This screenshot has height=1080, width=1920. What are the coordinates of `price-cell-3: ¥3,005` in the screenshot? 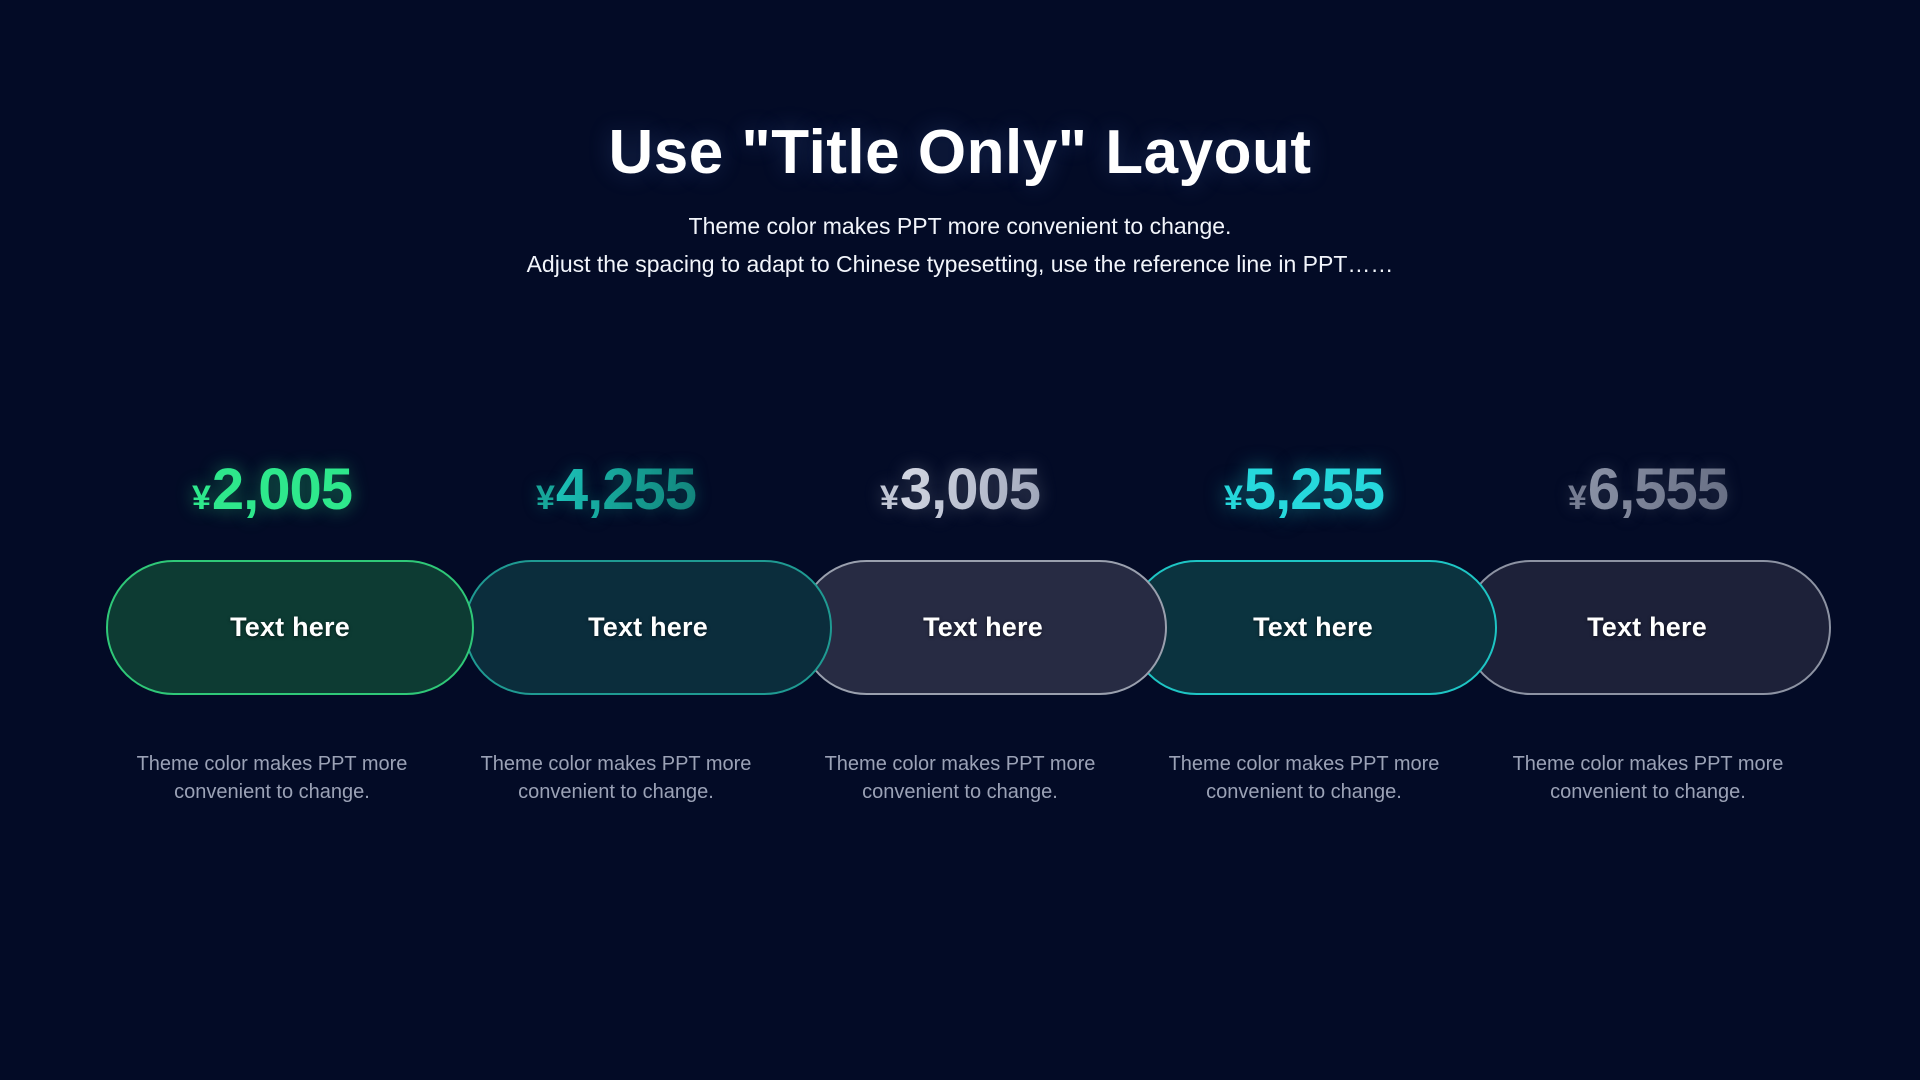 It's located at (960, 483).